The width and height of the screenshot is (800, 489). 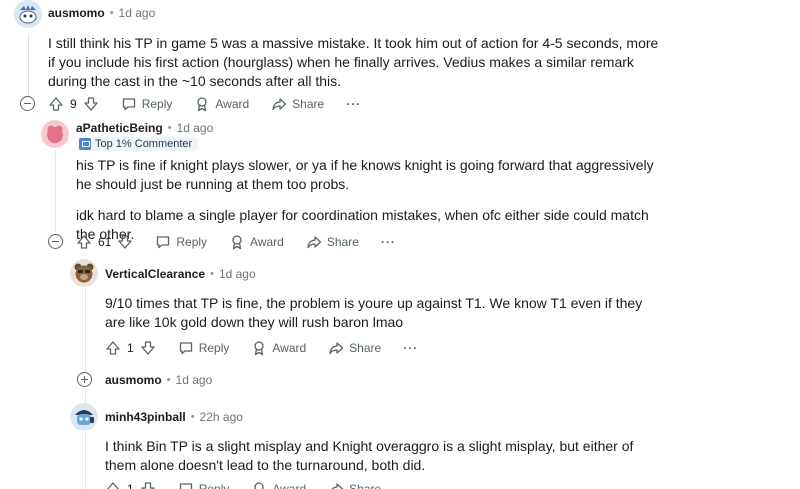 I want to click on badge-icon, so click(x=85, y=144).